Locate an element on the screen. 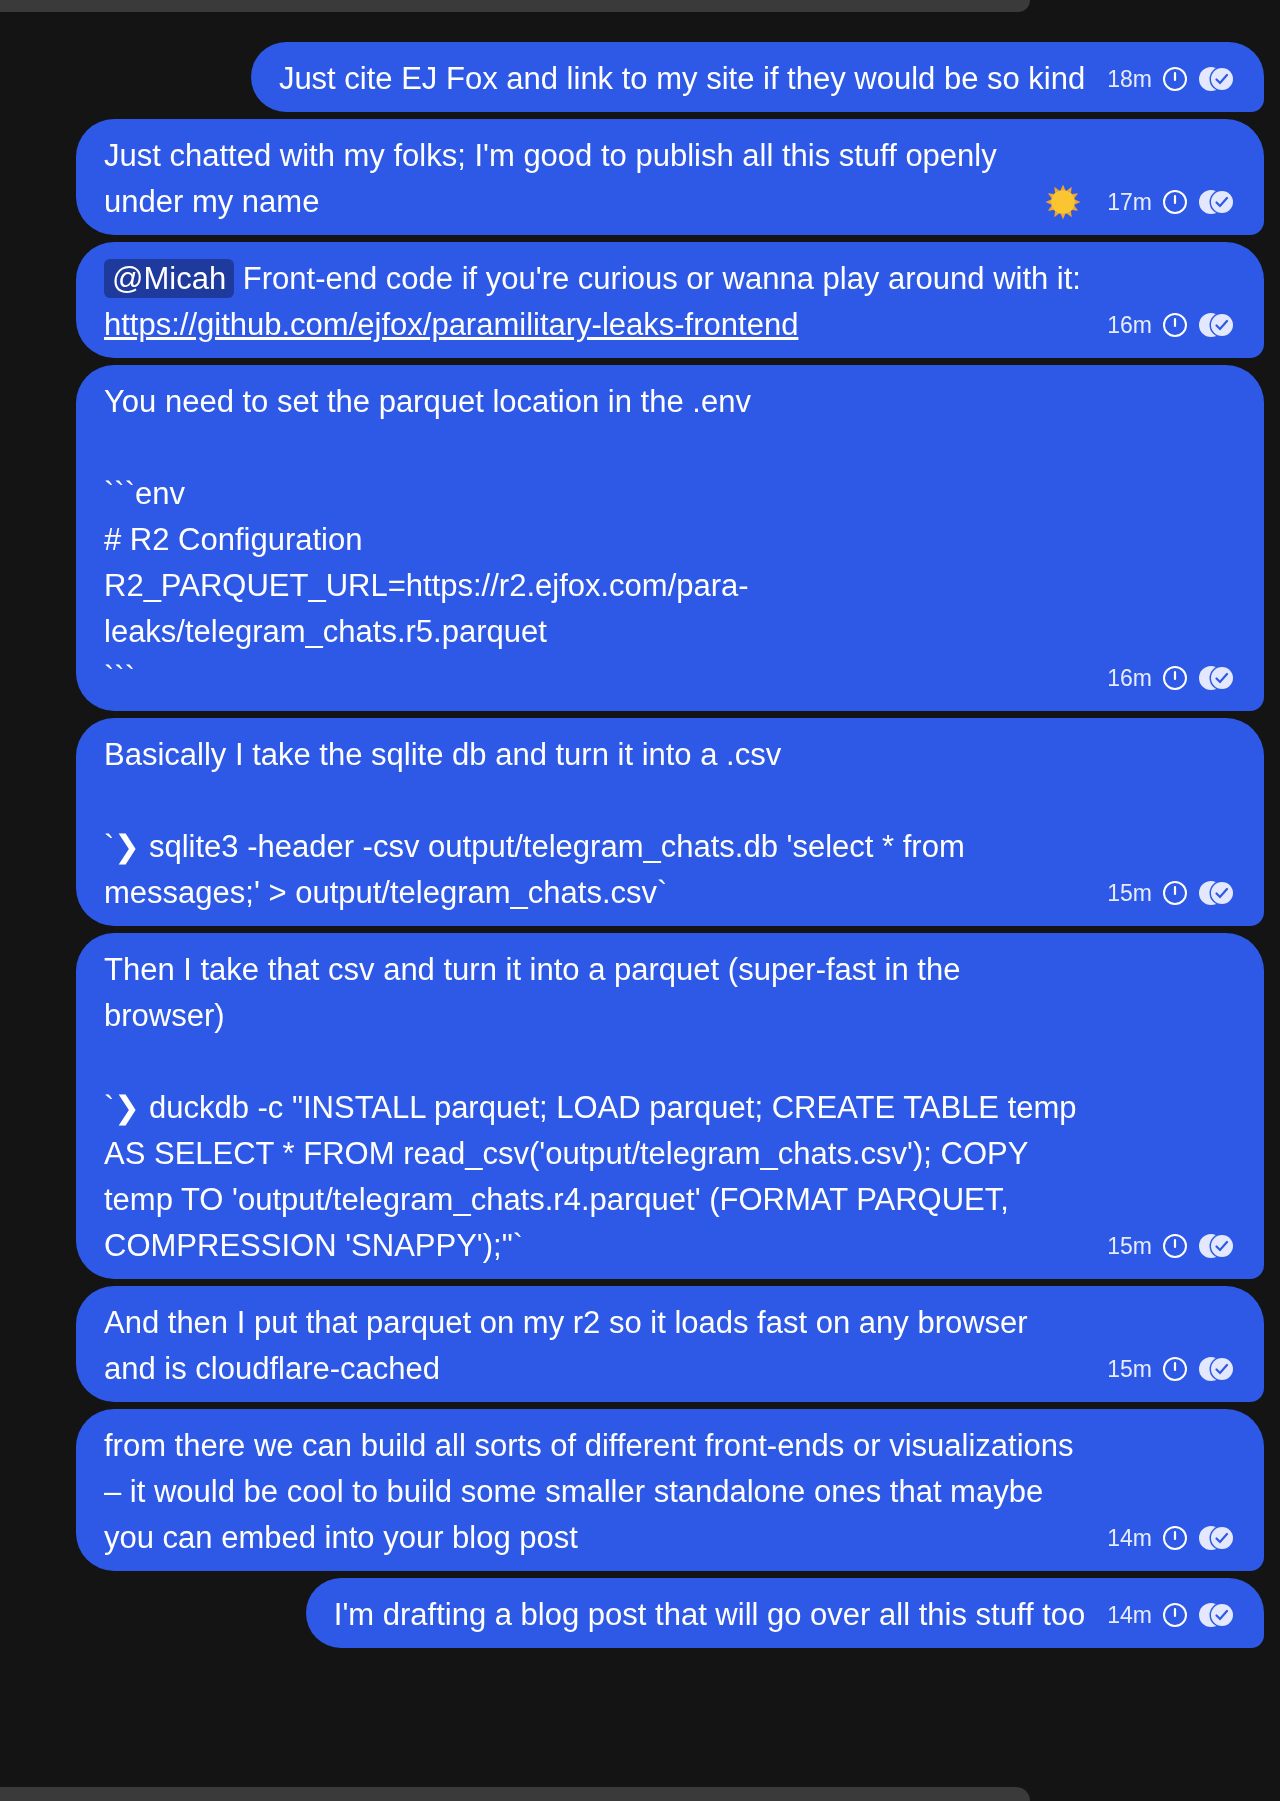  message-text: Just cite EJ Fox and link to my site if they would be so kind is located at coordinates (682, 78).